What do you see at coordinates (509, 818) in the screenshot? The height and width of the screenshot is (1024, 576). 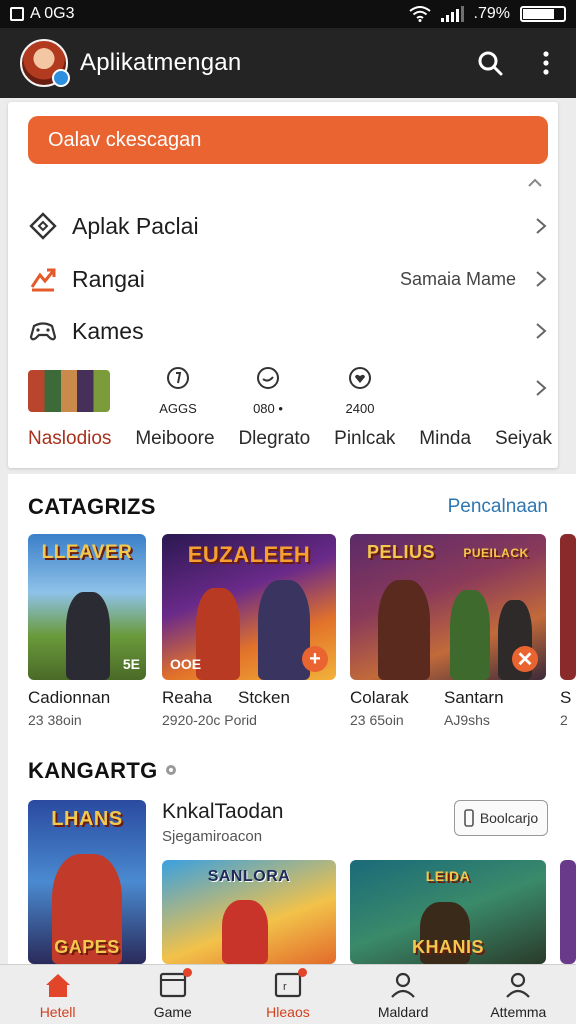 I see `featured-action-label: Boolcarjo` at bounding box center [509, 818].